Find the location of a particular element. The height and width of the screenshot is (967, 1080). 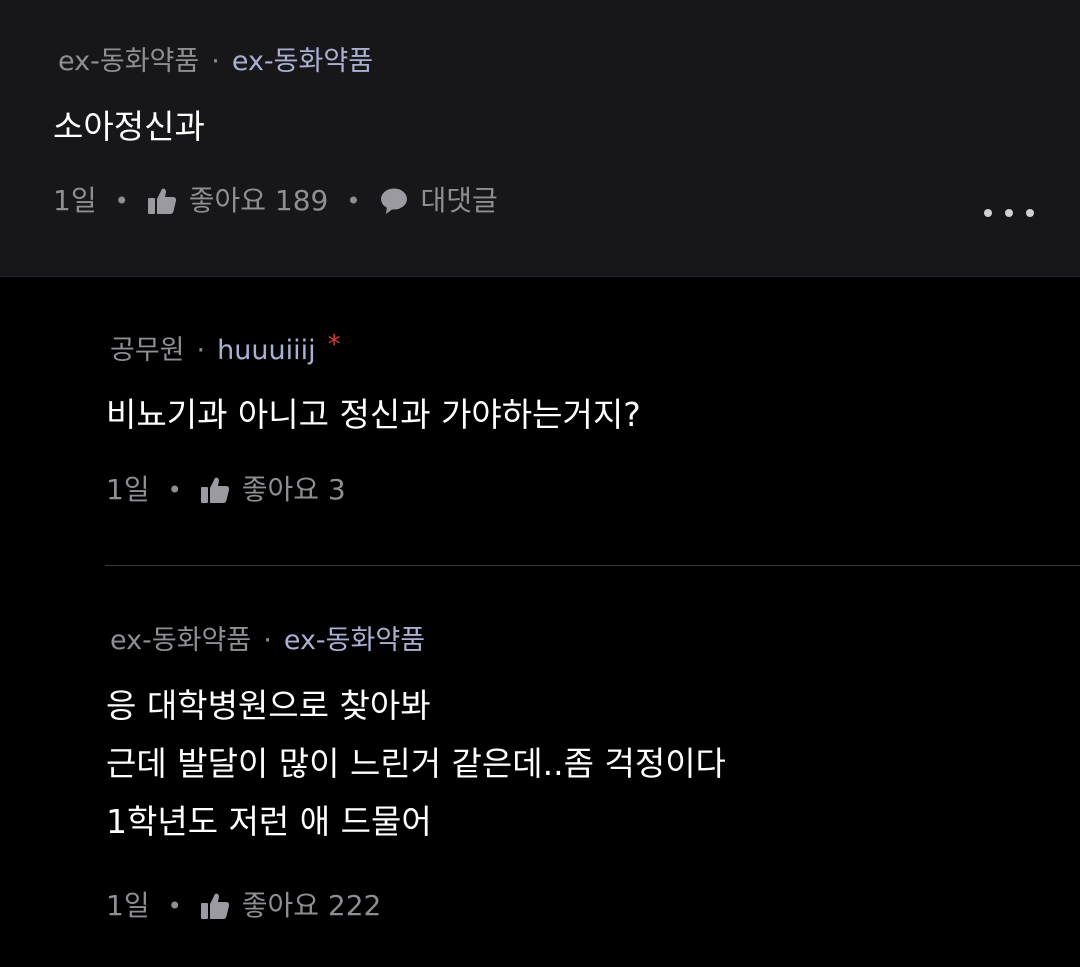

comment-author: 공무원 · huuuiiij * is located at coordinates (225, 349).